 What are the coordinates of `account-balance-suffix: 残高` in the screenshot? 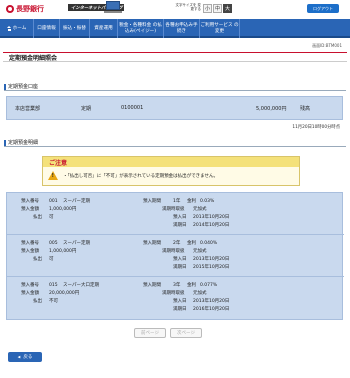 It's located at (305, 109).